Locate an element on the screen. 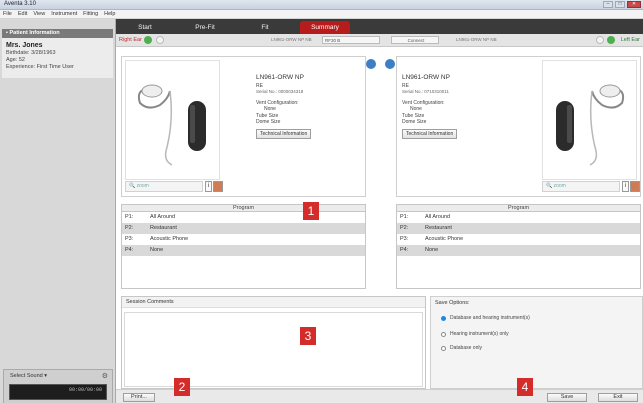 The width and height of the screenshot is (643, 403). exit-button: Exit is located at coordinates (618, 397).